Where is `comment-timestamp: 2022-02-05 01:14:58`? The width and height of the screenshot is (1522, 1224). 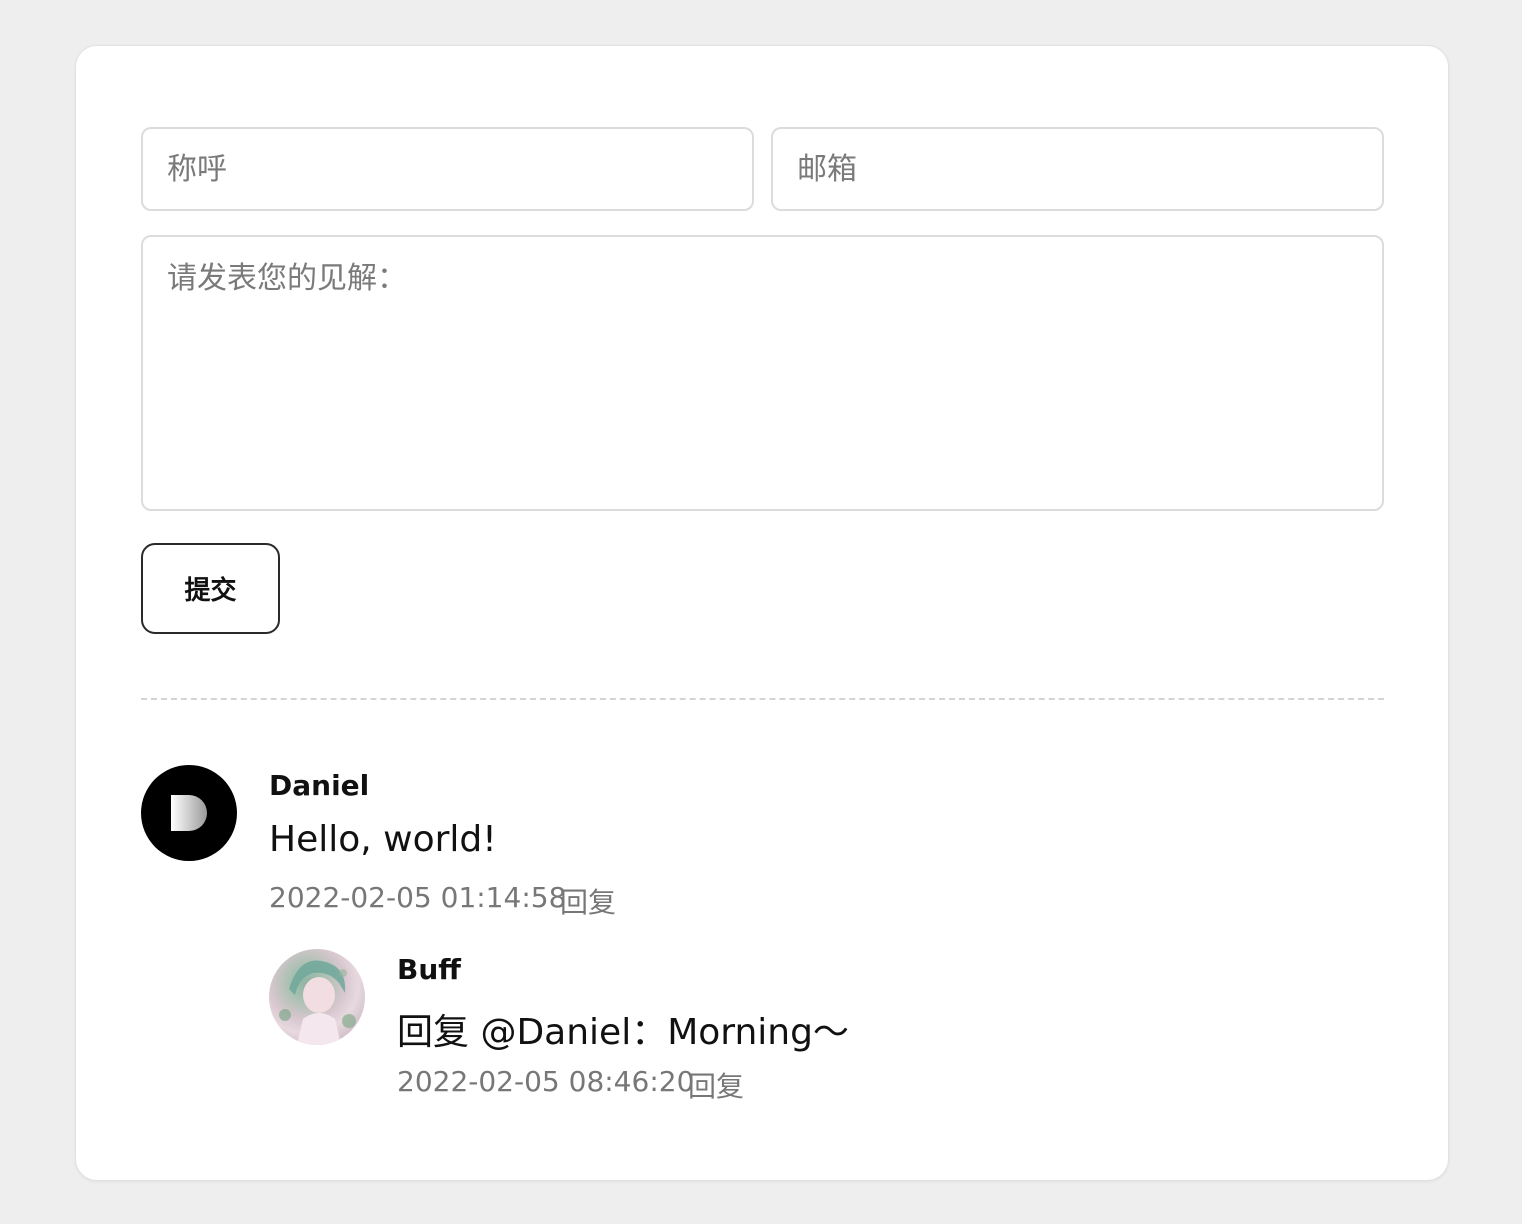 comment-timestamp: 2022-02-05 01:14:58 is located at coordinates (418, 897).